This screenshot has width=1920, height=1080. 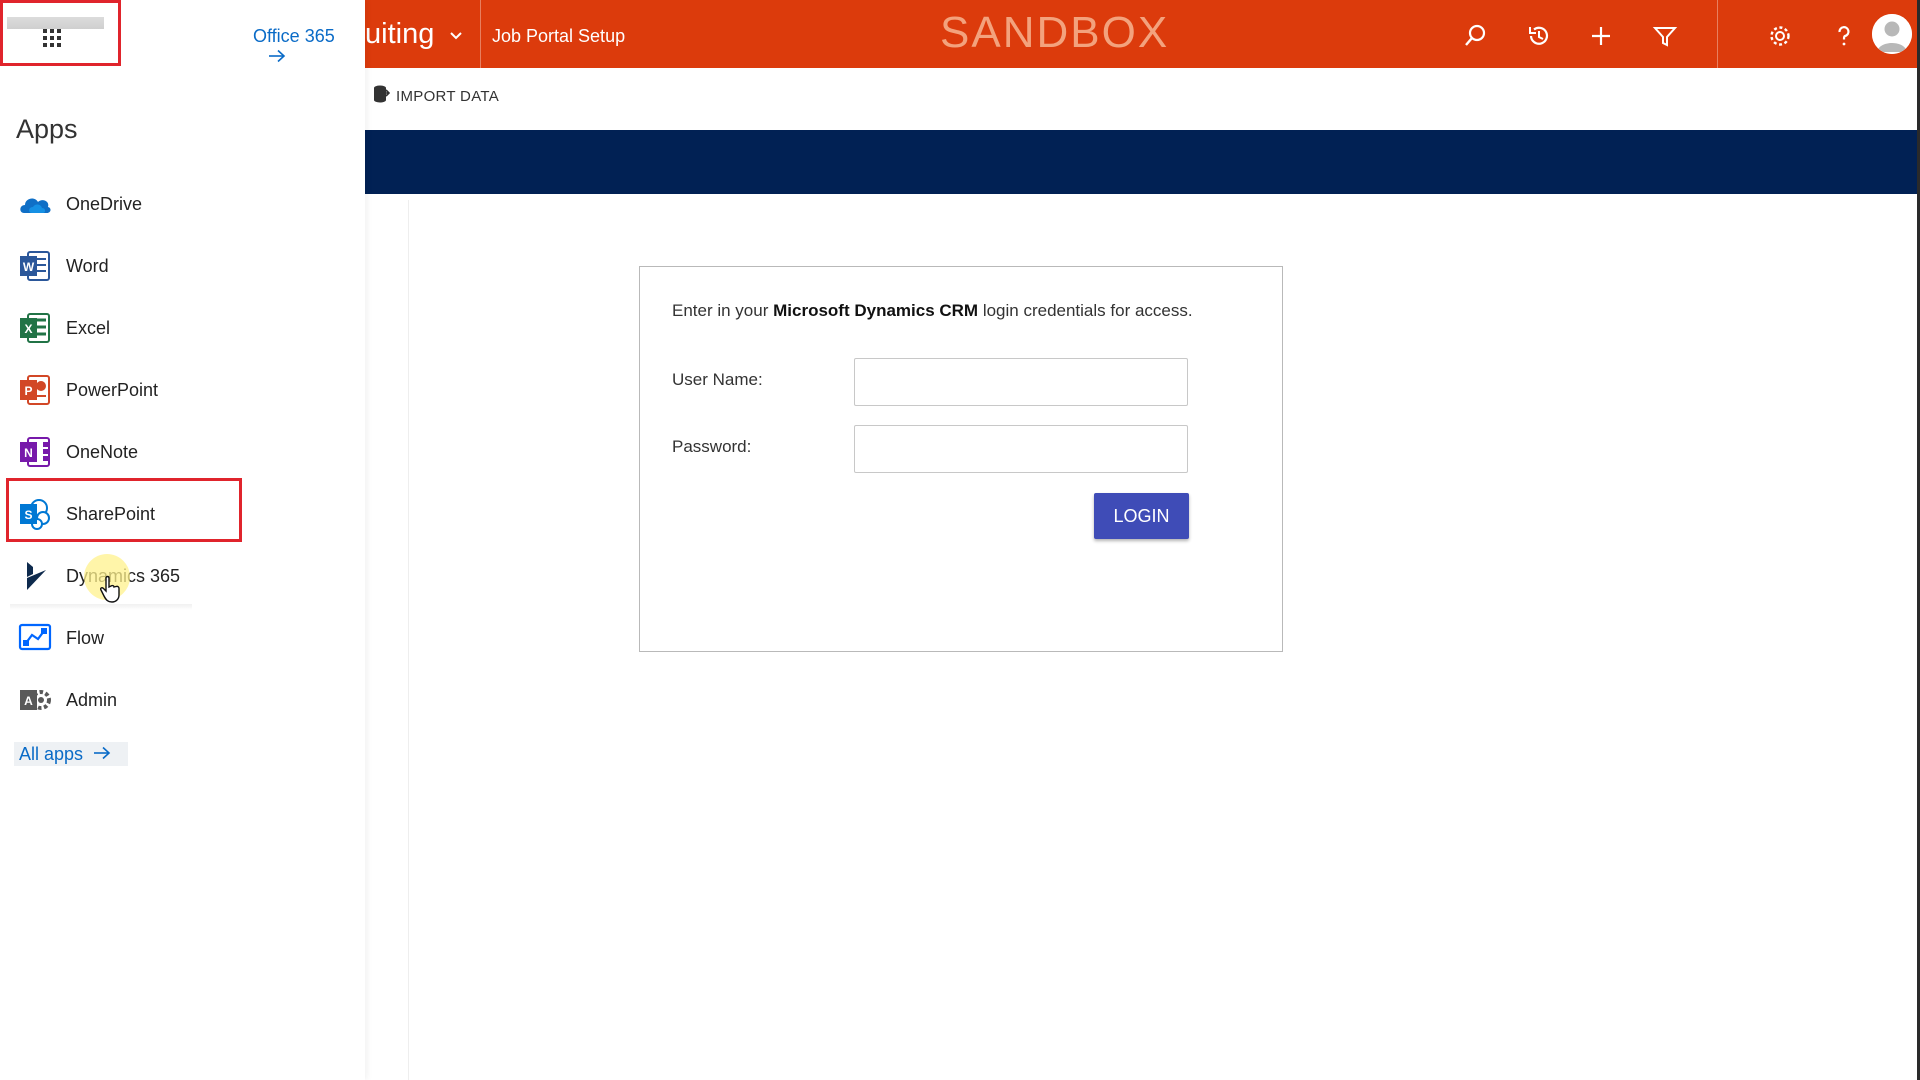 I want to click on app-name: uiting, so click(x=399, y=34).